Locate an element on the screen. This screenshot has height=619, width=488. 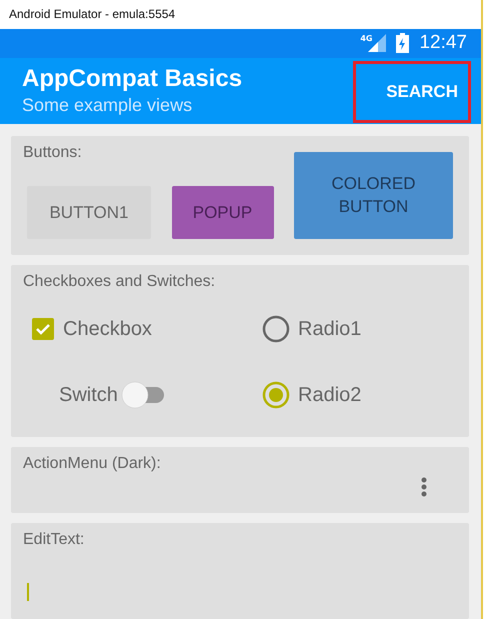
battery-icon is located at coordinates (403, 43).